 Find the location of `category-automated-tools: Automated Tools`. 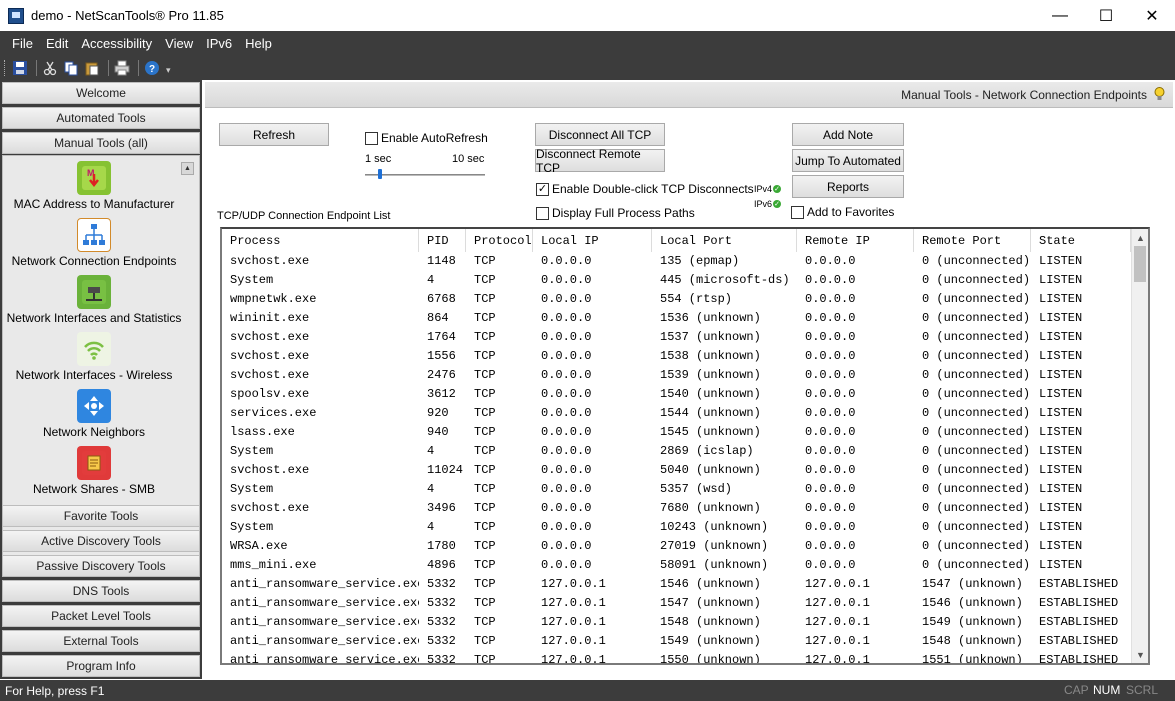

category-automated-tools: Automated Tools is located at coordinates (101, 118).